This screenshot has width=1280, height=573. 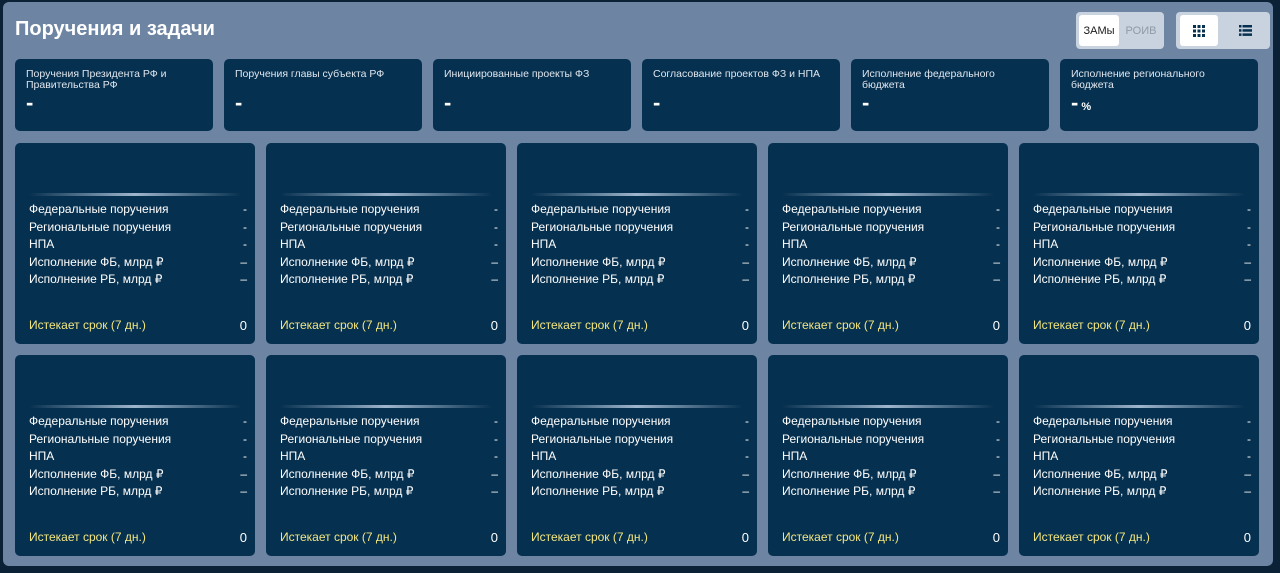 I want to click on kpi-label: Согласование проектов ФЗ и НПА, so click(x=737, y=74).